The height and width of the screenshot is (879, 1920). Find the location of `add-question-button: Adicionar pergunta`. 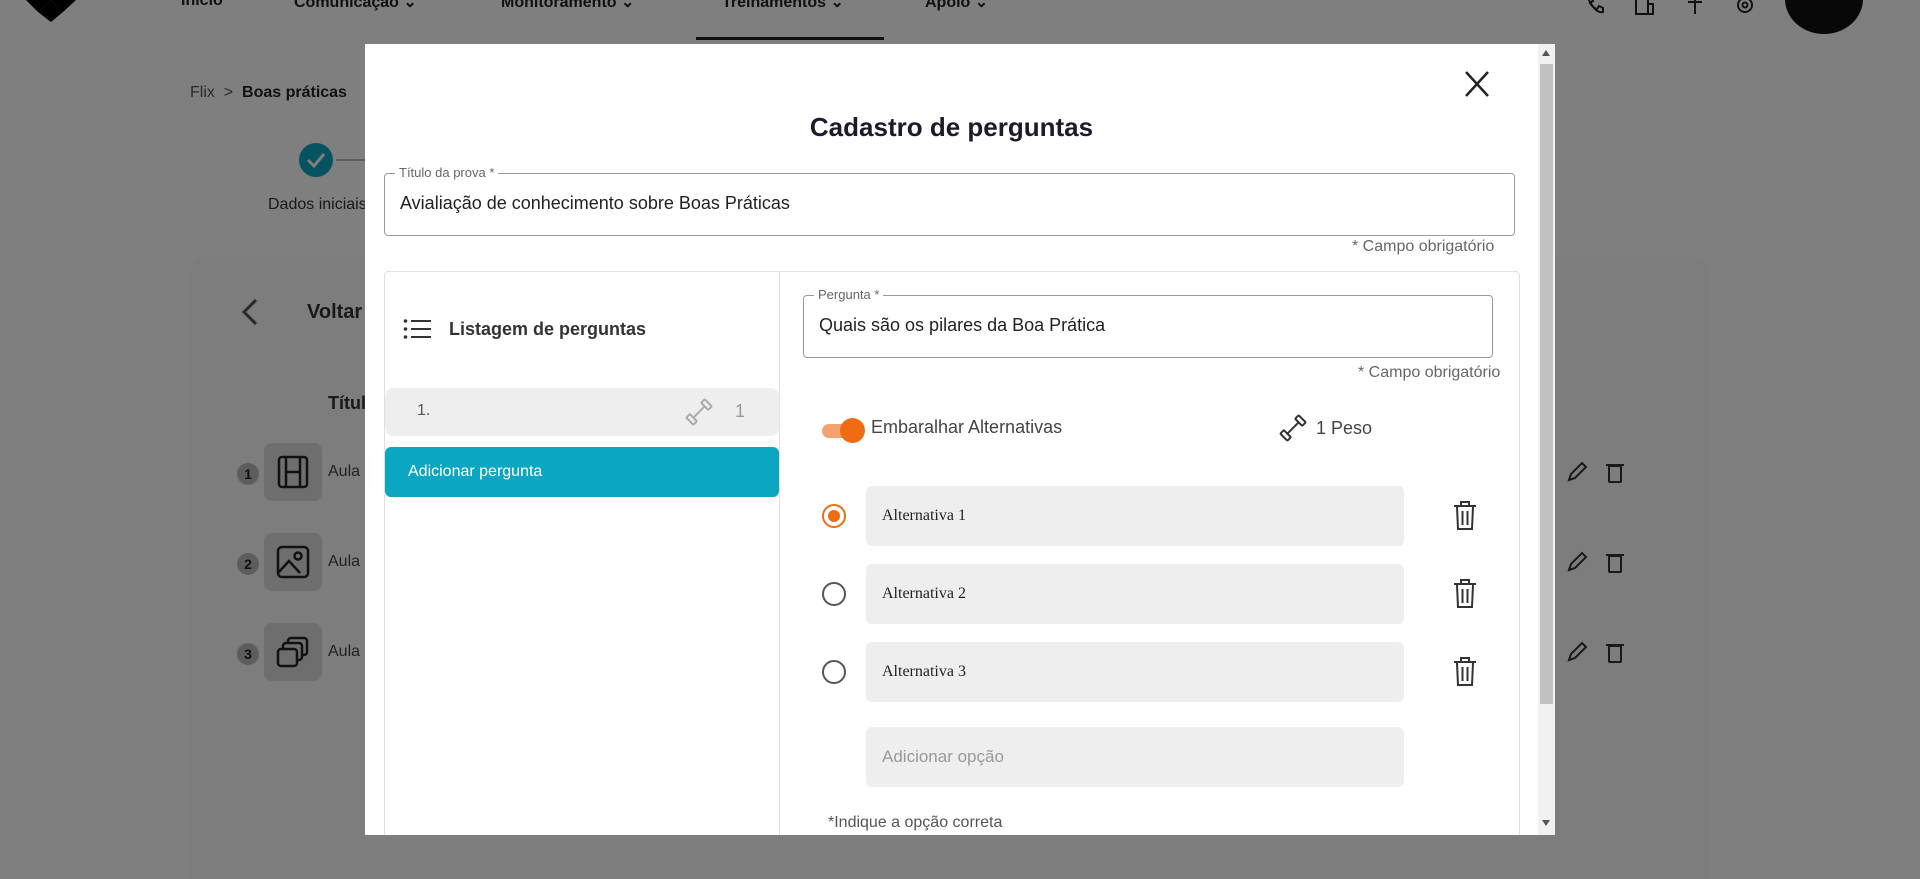

add-question-button: Adicionar pergunta is located at coordinates (582, 472).